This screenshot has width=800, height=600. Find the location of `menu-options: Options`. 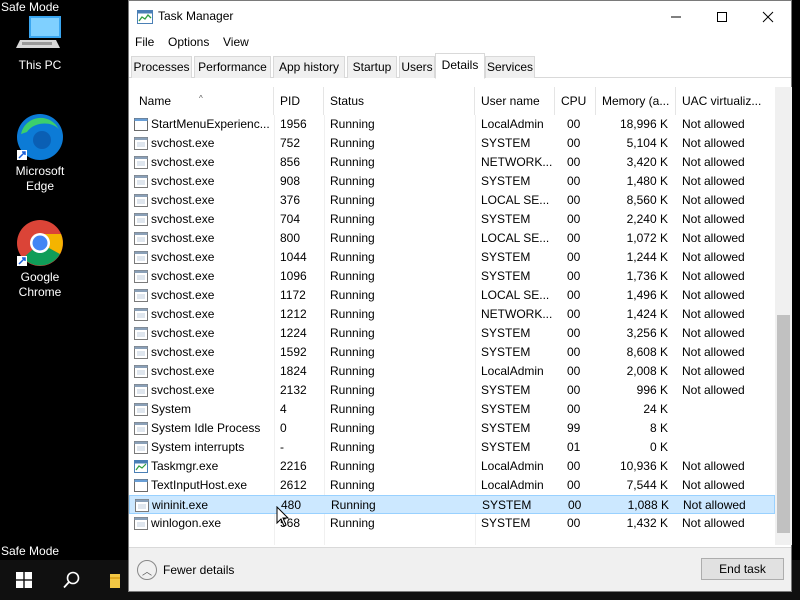

menu-options: Options is located at coordinates (188, 42).